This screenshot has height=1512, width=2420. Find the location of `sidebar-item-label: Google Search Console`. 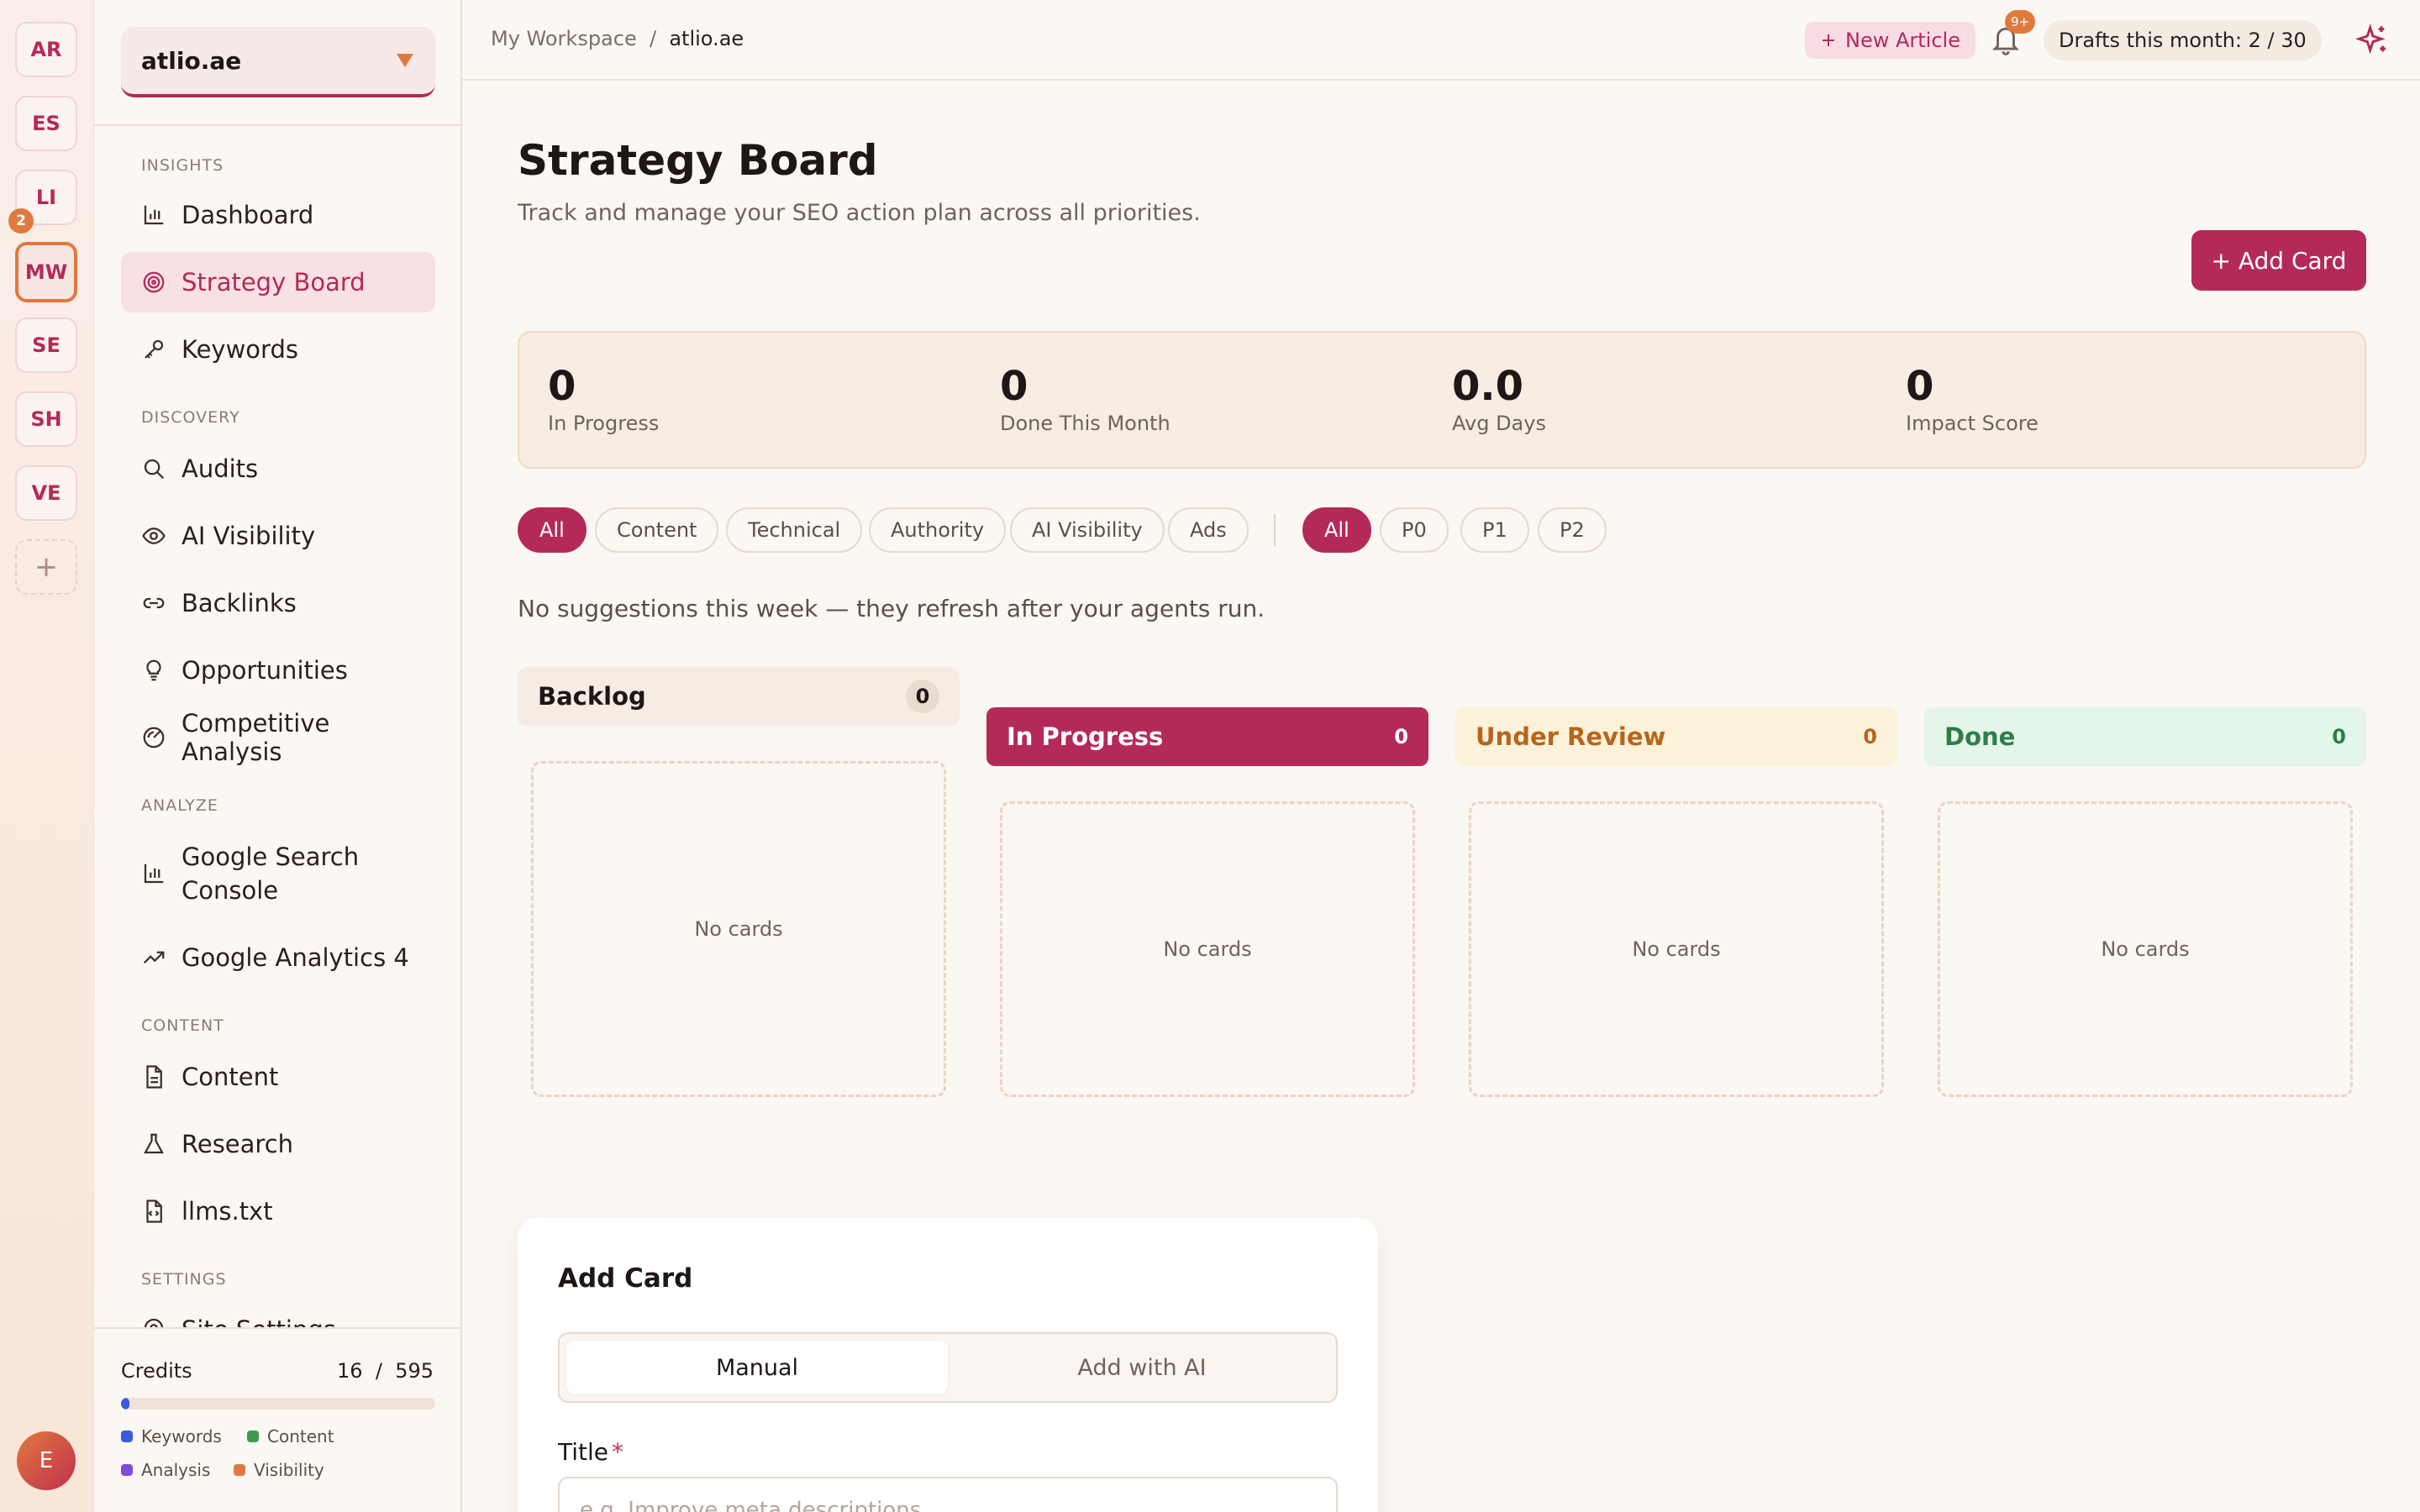

sidebar-item-label: Google Search Console is located at coordinates (270, 873).